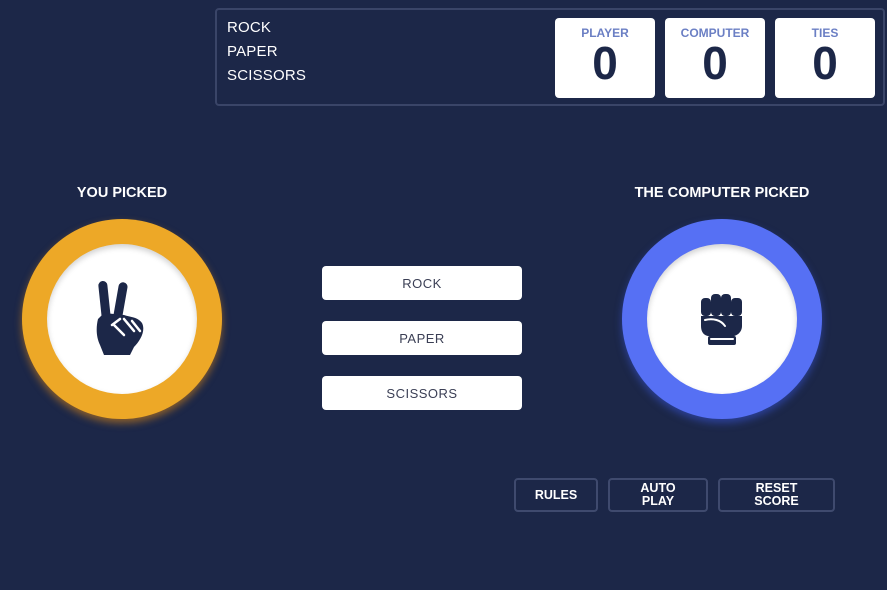 Image resolution: width=887 pixels, height=590 pixels. I want to click on rules-label: RULES, so click(556, 494).